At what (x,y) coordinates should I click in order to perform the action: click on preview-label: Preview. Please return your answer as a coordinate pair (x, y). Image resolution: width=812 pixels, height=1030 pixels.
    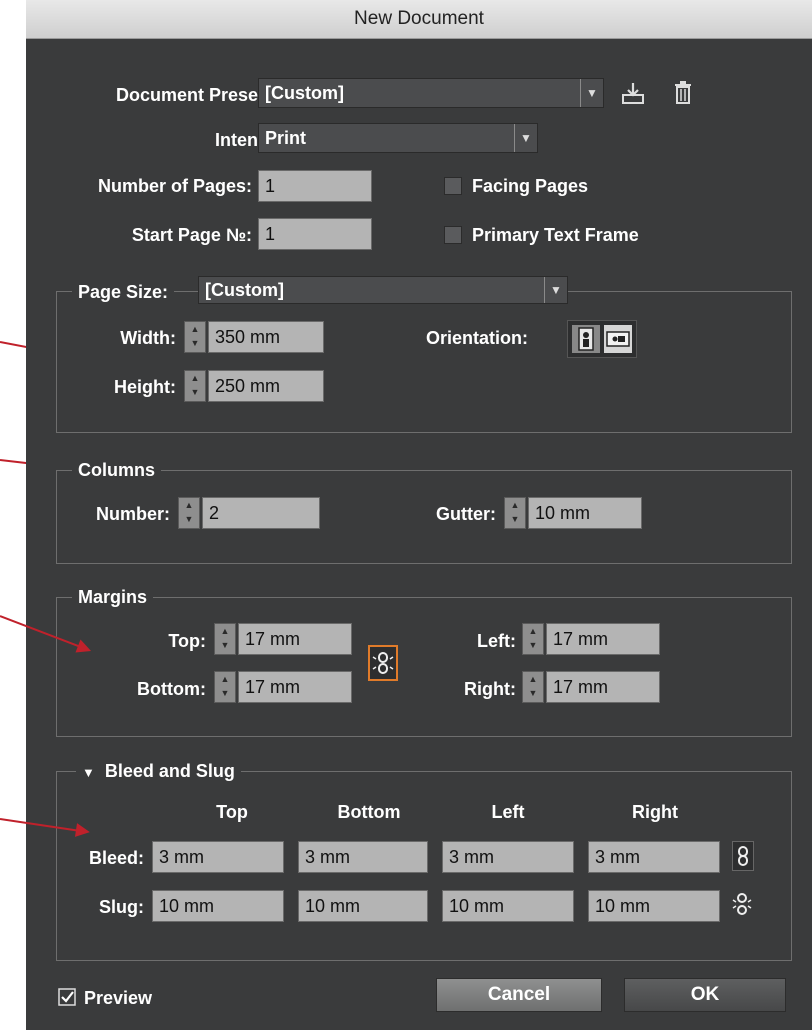
    Looking at the image, I should click on (118, 998).